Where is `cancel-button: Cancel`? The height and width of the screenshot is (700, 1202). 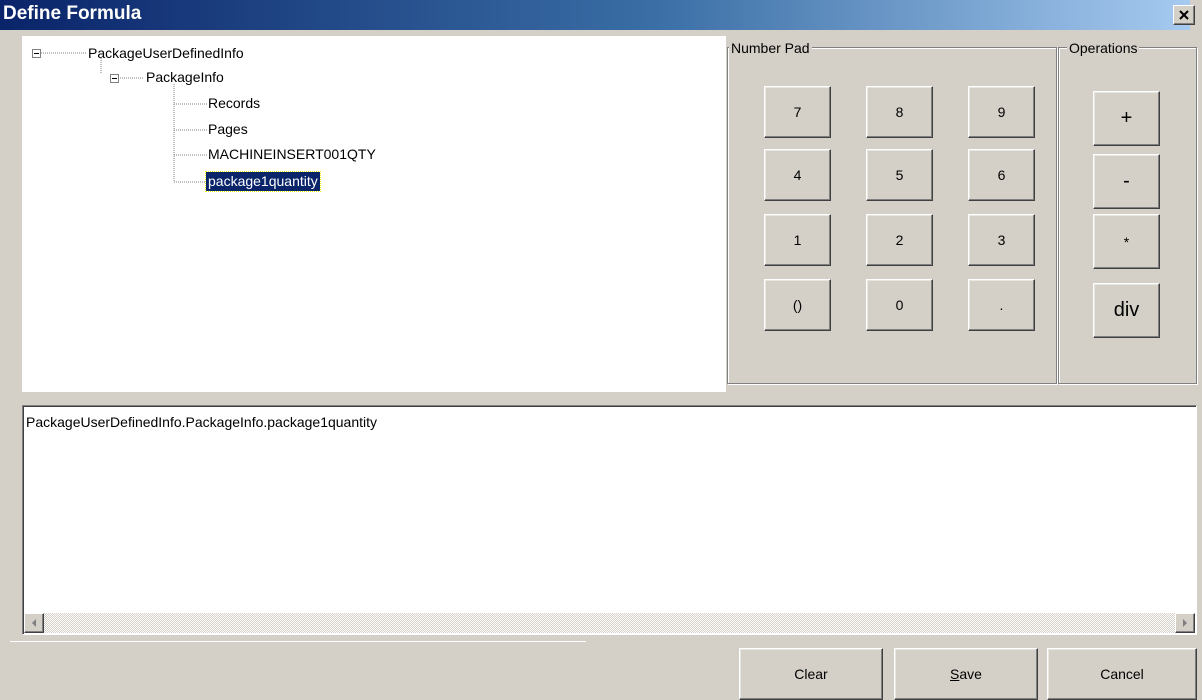 cancel-button: Cancel is located at coordinates (1122, 674).